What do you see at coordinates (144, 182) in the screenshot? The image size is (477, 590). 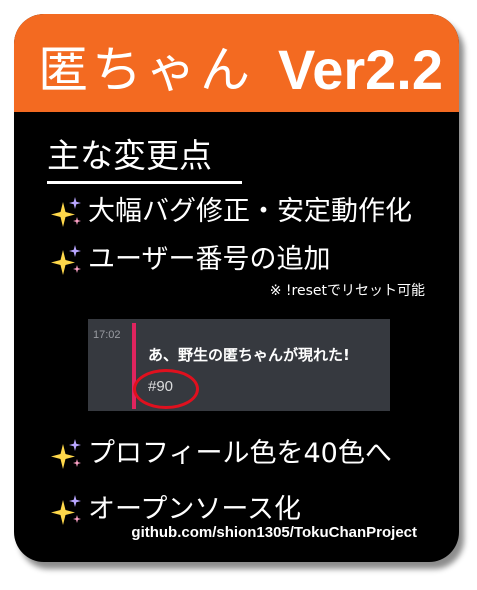 I see `section-underline` at bounding box center [144, 182].